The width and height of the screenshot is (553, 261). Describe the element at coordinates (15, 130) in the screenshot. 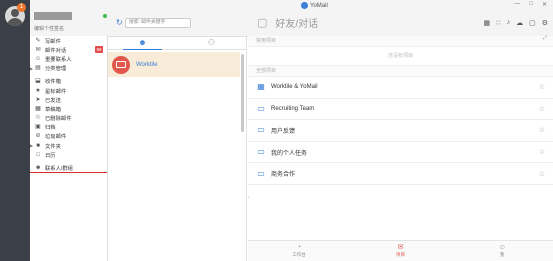

I see `left-rail: 1` at that location.